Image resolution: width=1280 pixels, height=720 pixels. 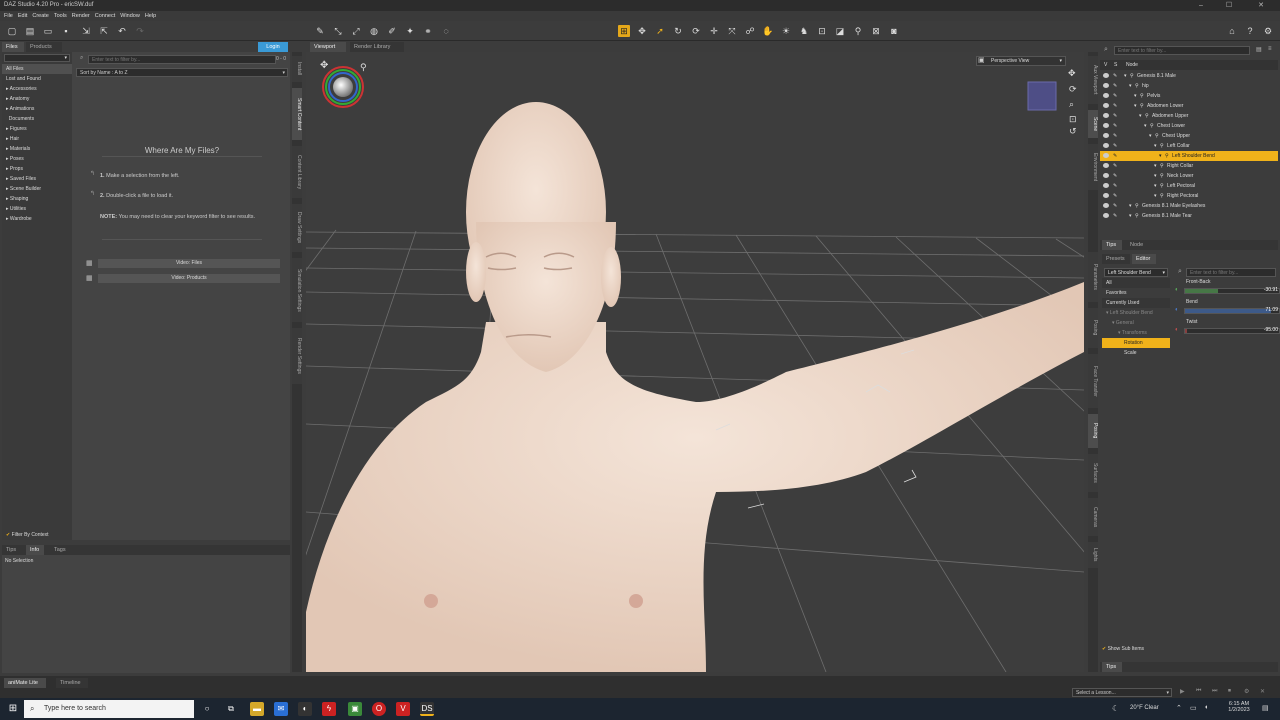 What do you see at coordinates (37, 119) in the screenshot?
I see `category-item: Documents` at bounding box center [37, 119].